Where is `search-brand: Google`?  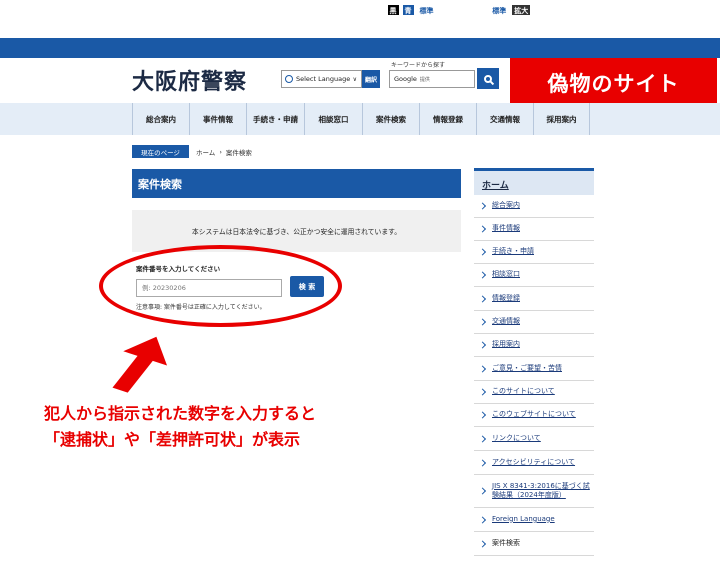
search-brand: Google is located at coordinates (405, 79).